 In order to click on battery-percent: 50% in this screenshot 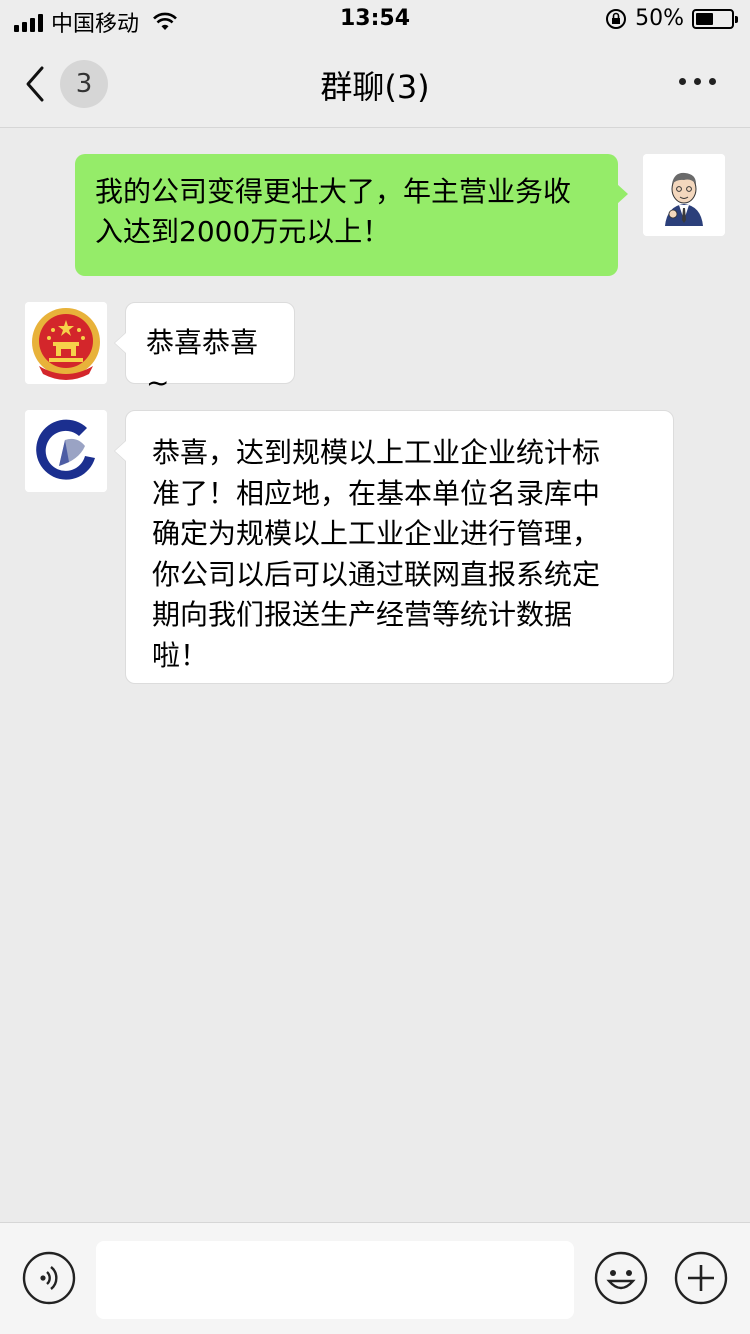, I will do `click(659, 18)`.